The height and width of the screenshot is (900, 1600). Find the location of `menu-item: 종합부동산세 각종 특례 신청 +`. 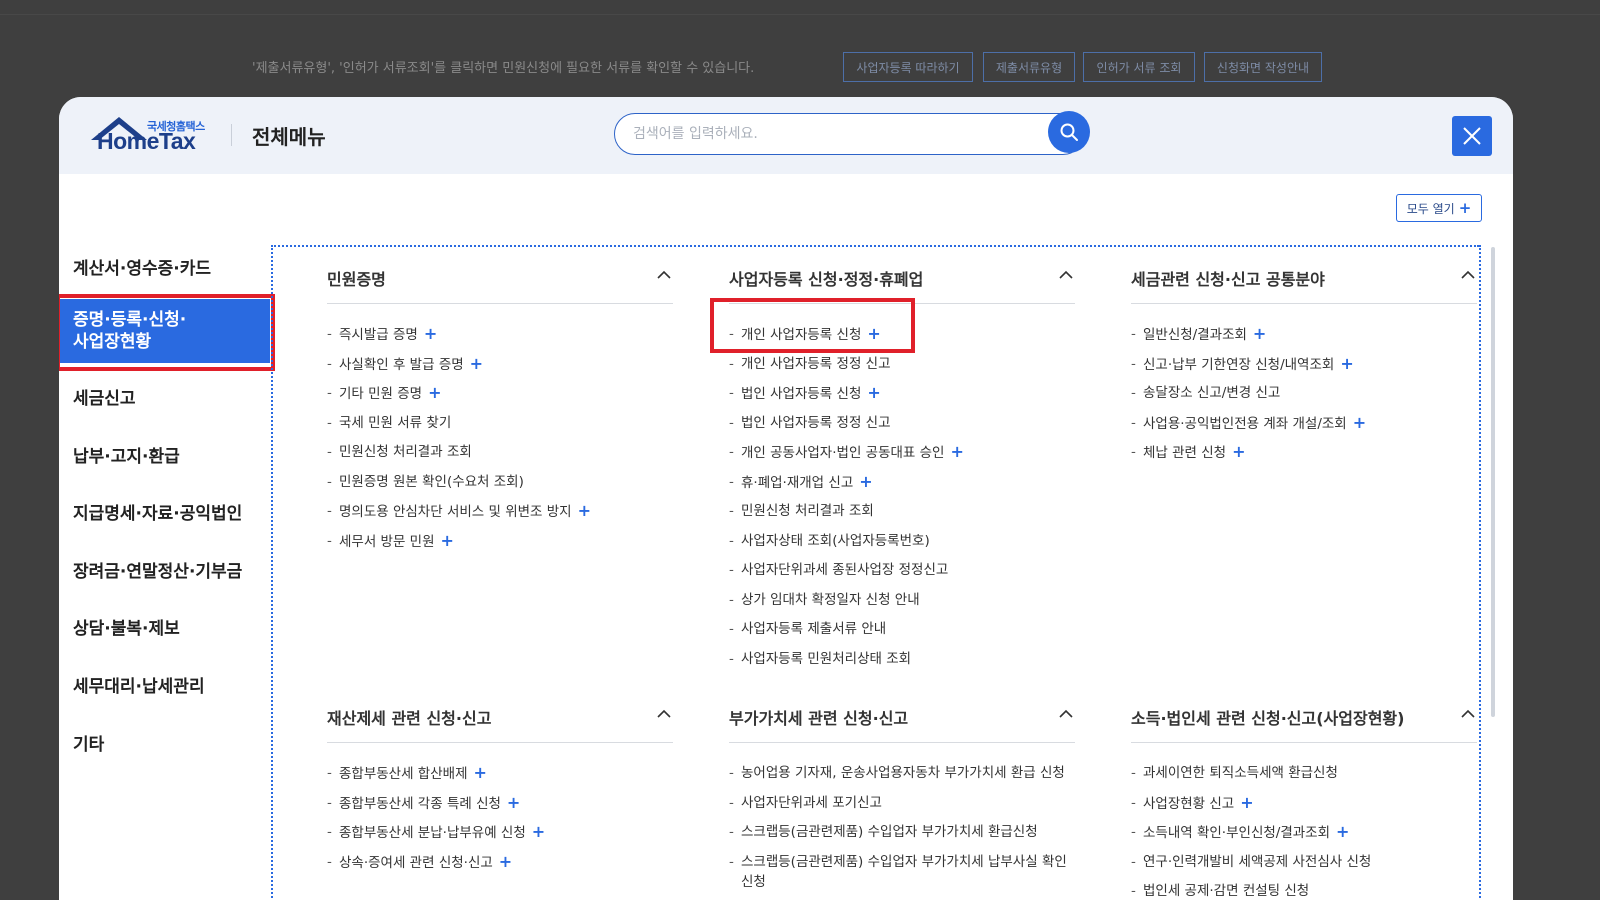

menu-item: 종합부동산세 각종 특례 신청 + is located at coordinates (500, 808).